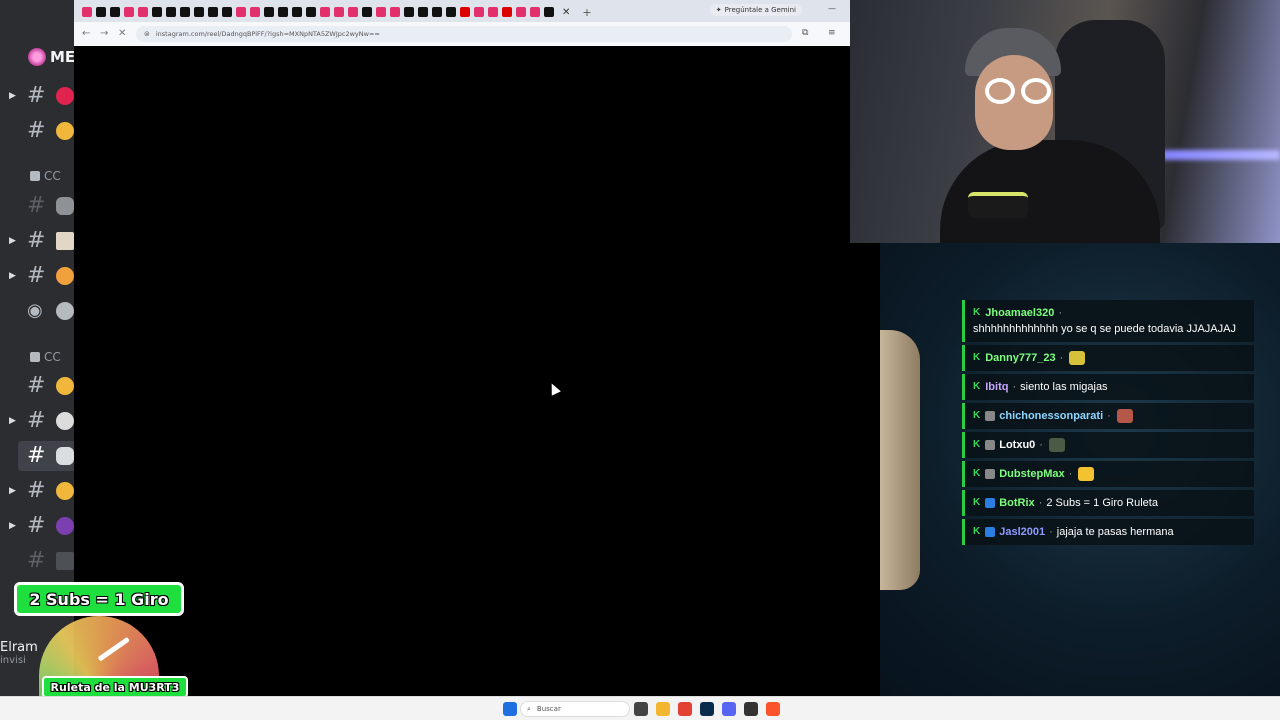  What do you see at coordinates (575, 709) in the screenshot?
I see `taskbar-search: ⌕ Buscar` at bounding box center [575, 709].